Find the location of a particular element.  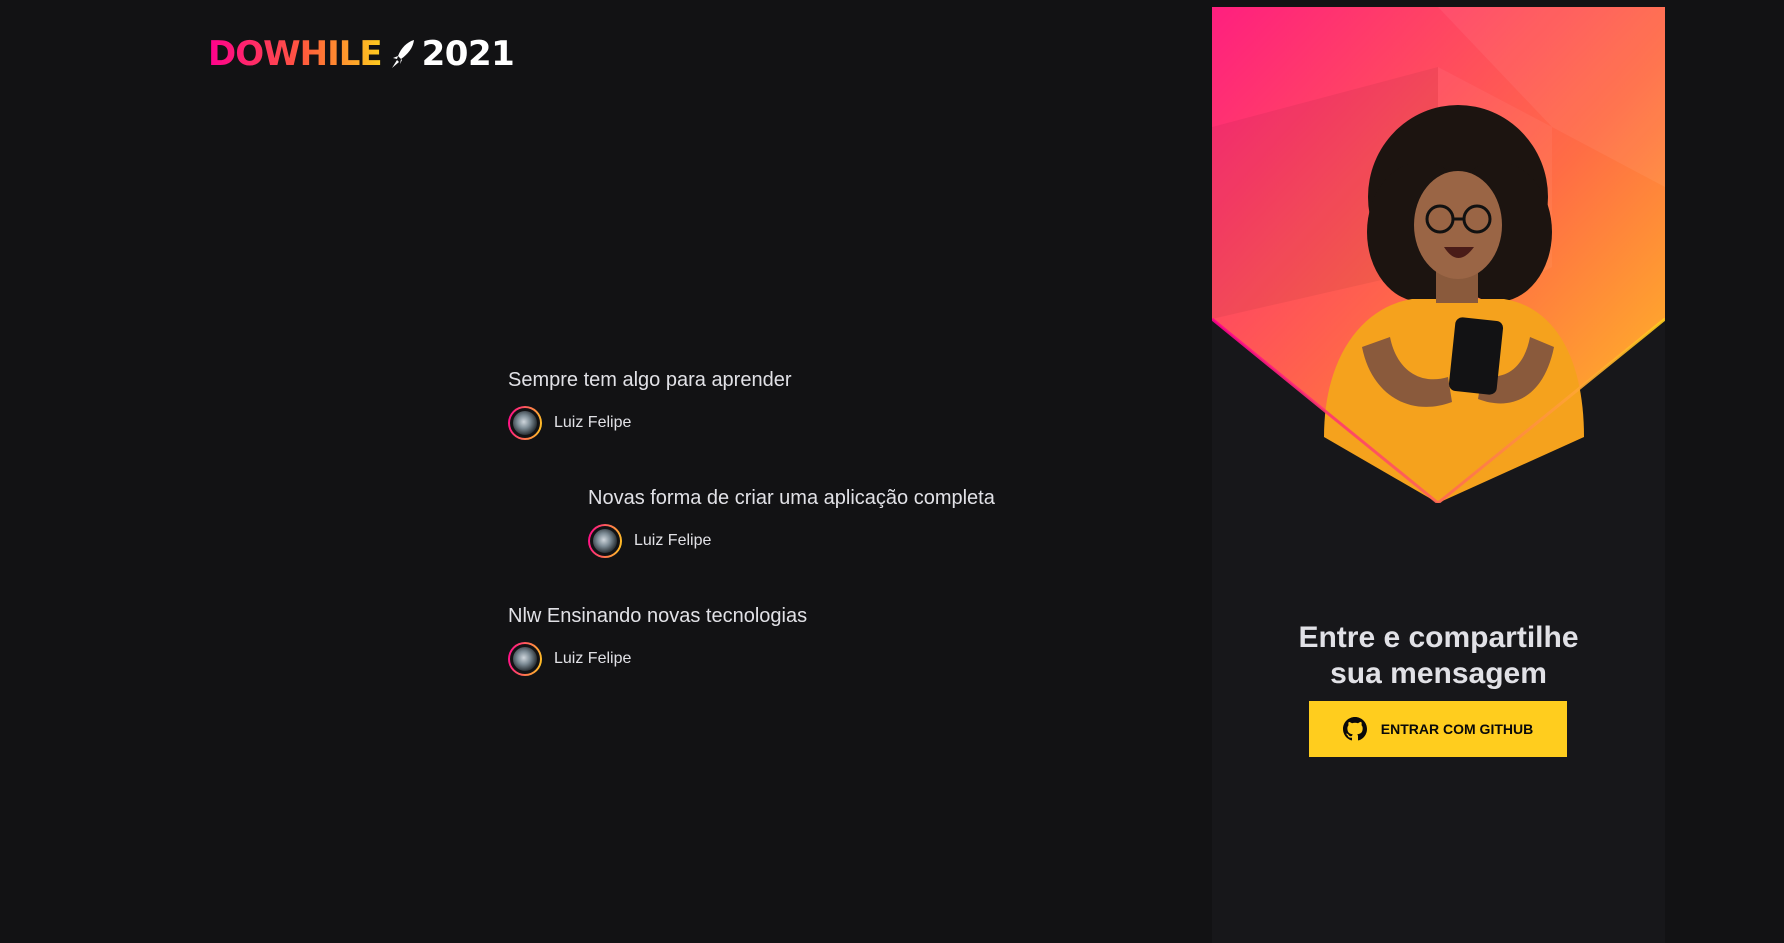

rocket-icon is located at coordinates (402, 54).